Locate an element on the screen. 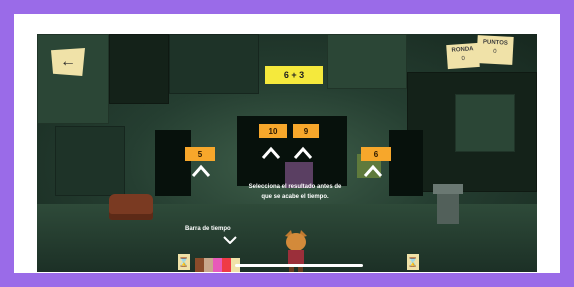  points-label: PUNTOS is located at coordinates (495, 43).